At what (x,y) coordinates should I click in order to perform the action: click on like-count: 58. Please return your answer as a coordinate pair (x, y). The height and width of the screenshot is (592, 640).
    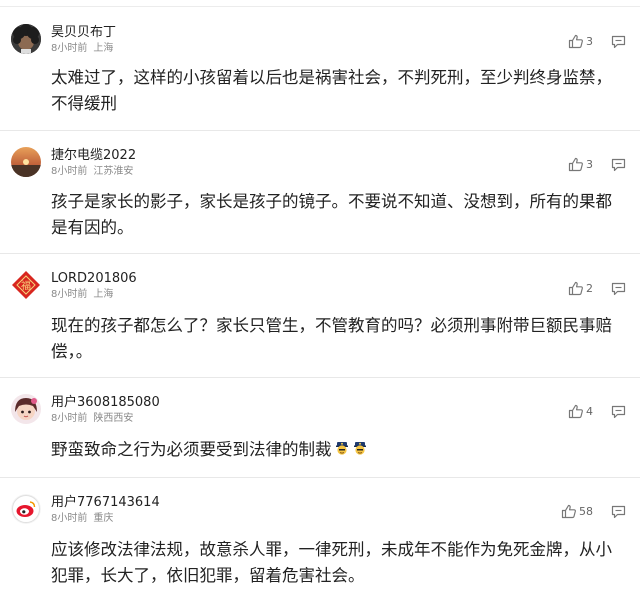
    Looking at the image, I should click on (586, 511).